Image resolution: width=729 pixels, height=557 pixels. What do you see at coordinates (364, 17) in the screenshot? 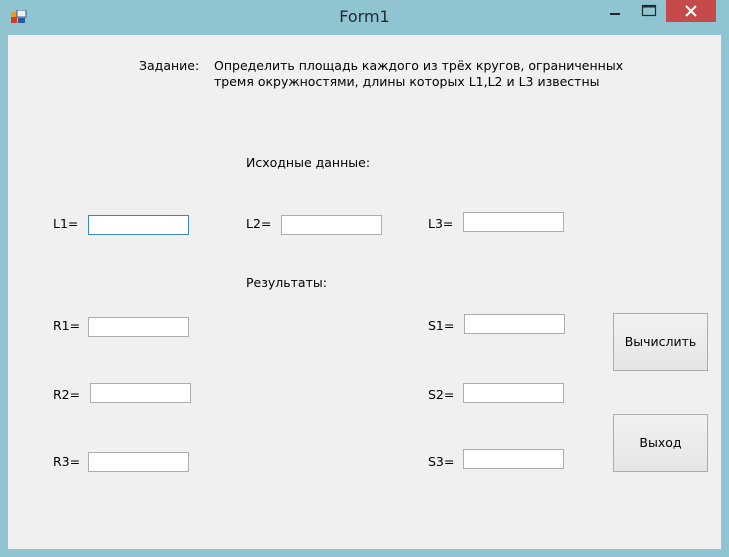
I see `title-bar: Form1` at bounding box center [364, 17].